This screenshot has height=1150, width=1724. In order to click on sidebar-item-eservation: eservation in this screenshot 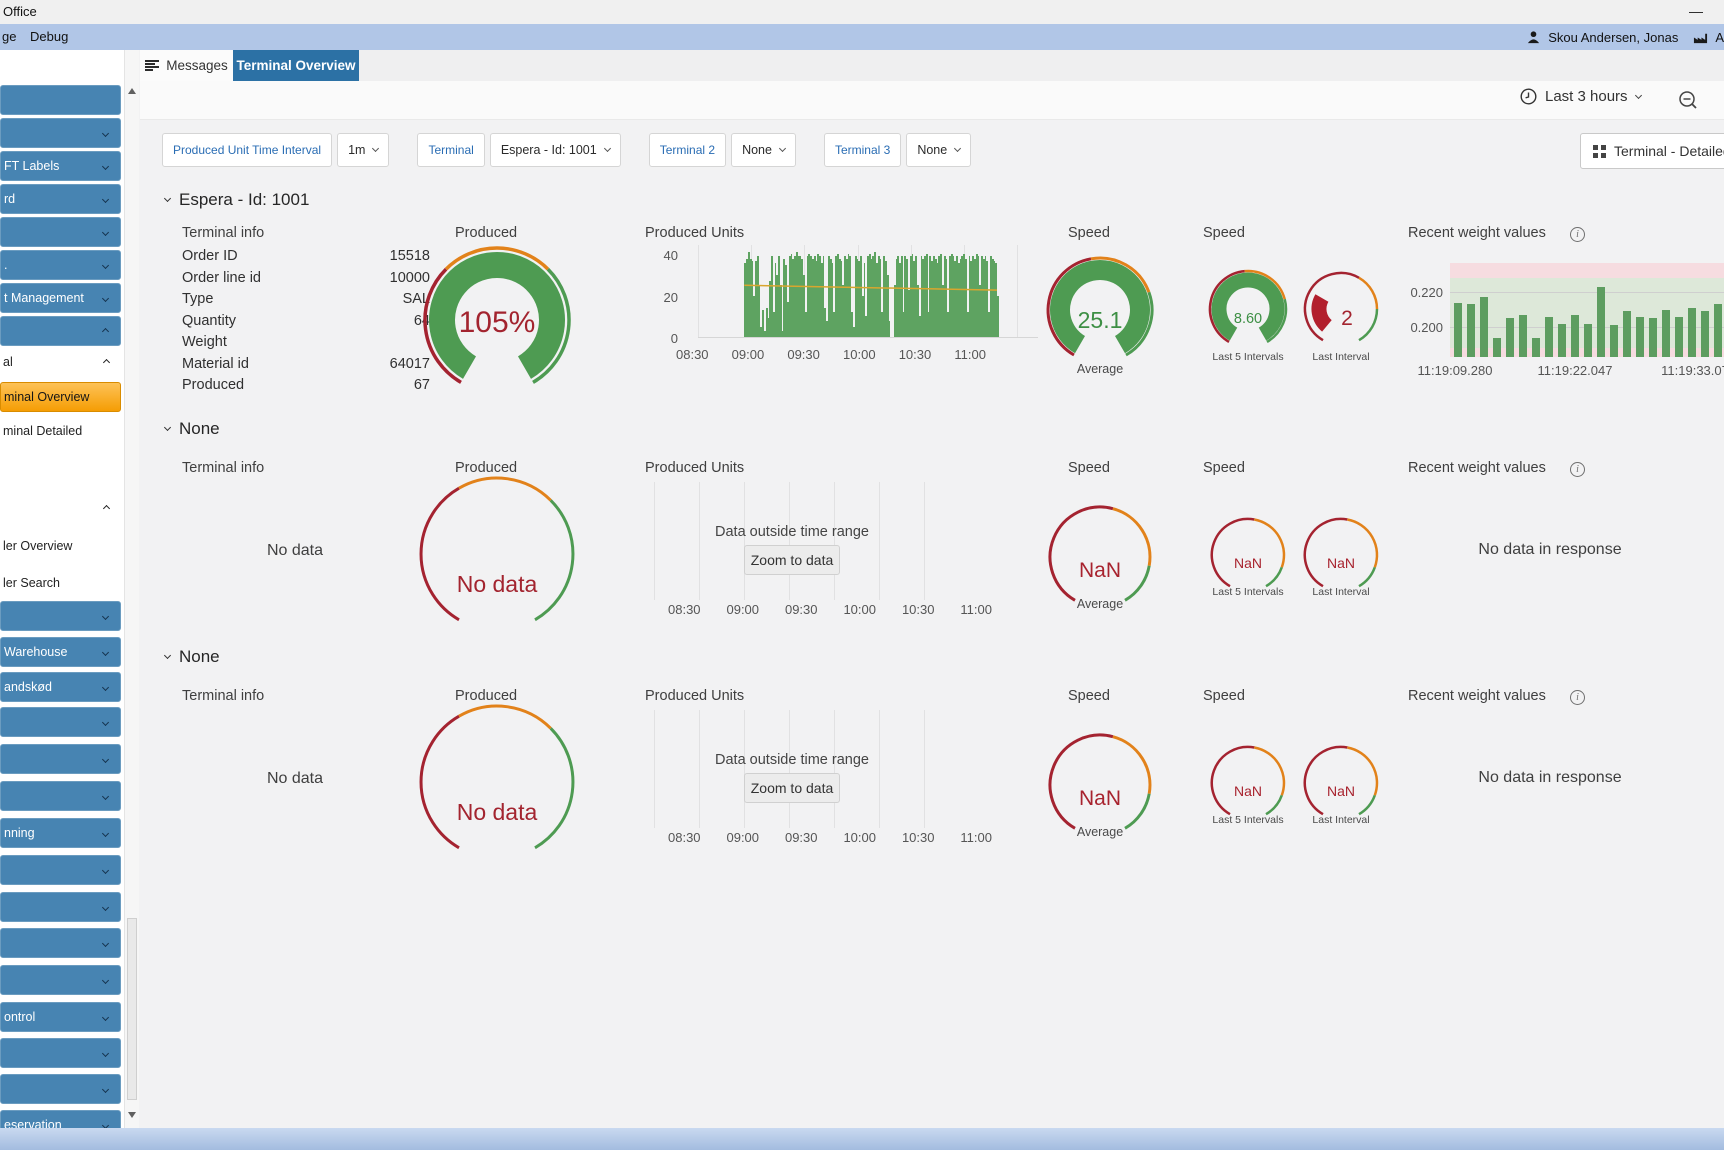, I will do `click(60, 1119)`.